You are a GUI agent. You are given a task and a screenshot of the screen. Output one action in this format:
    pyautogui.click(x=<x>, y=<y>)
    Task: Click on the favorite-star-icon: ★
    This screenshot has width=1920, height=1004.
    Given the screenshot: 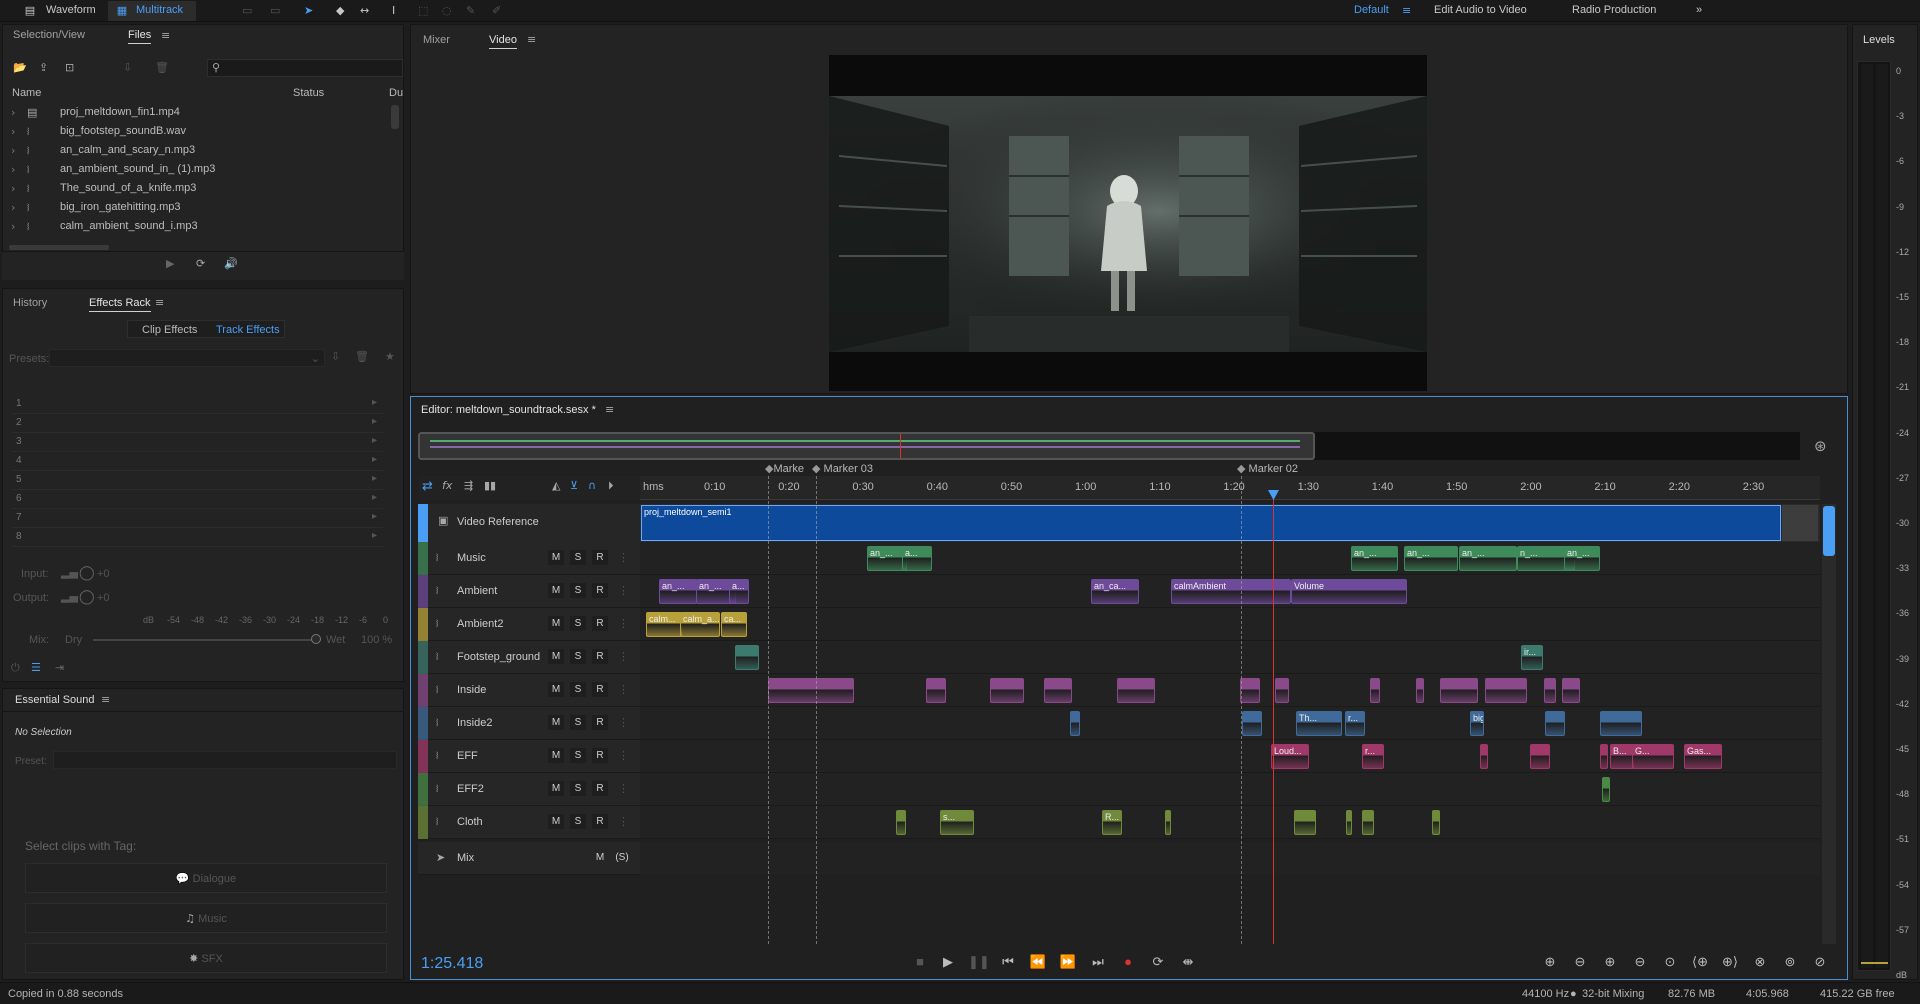 What is the action you would take?
    pyautogui.click(x=390, y=356)
    